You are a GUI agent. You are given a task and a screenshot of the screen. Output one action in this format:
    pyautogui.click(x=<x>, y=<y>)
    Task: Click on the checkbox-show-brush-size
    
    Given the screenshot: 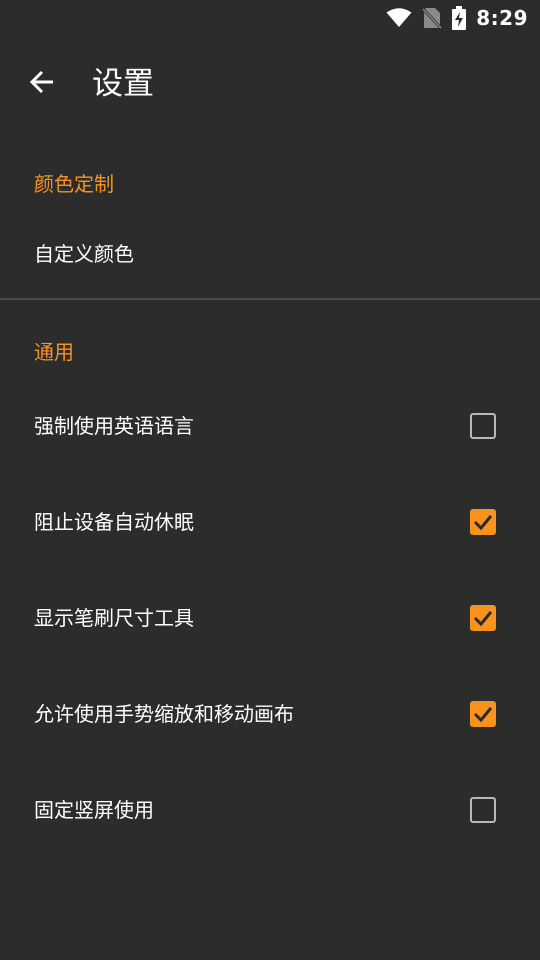 What is the action you would take?
    pyautogui.click(x=483, y=618)
    